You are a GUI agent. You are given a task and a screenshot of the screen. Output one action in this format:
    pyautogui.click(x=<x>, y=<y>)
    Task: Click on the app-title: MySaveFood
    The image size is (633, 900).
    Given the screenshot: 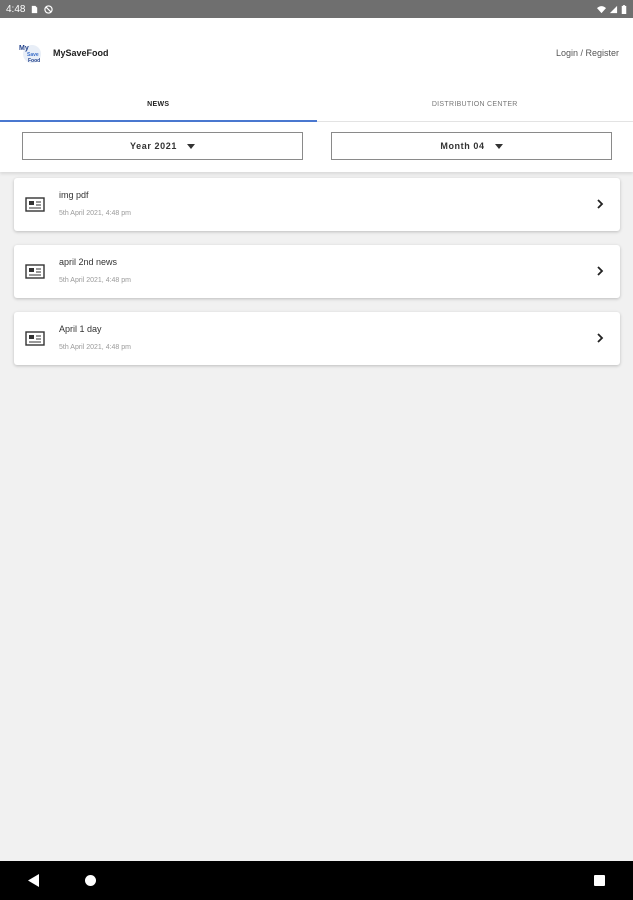 What is the action you would take?
    pyautogui.click(x=81, y=53)
    